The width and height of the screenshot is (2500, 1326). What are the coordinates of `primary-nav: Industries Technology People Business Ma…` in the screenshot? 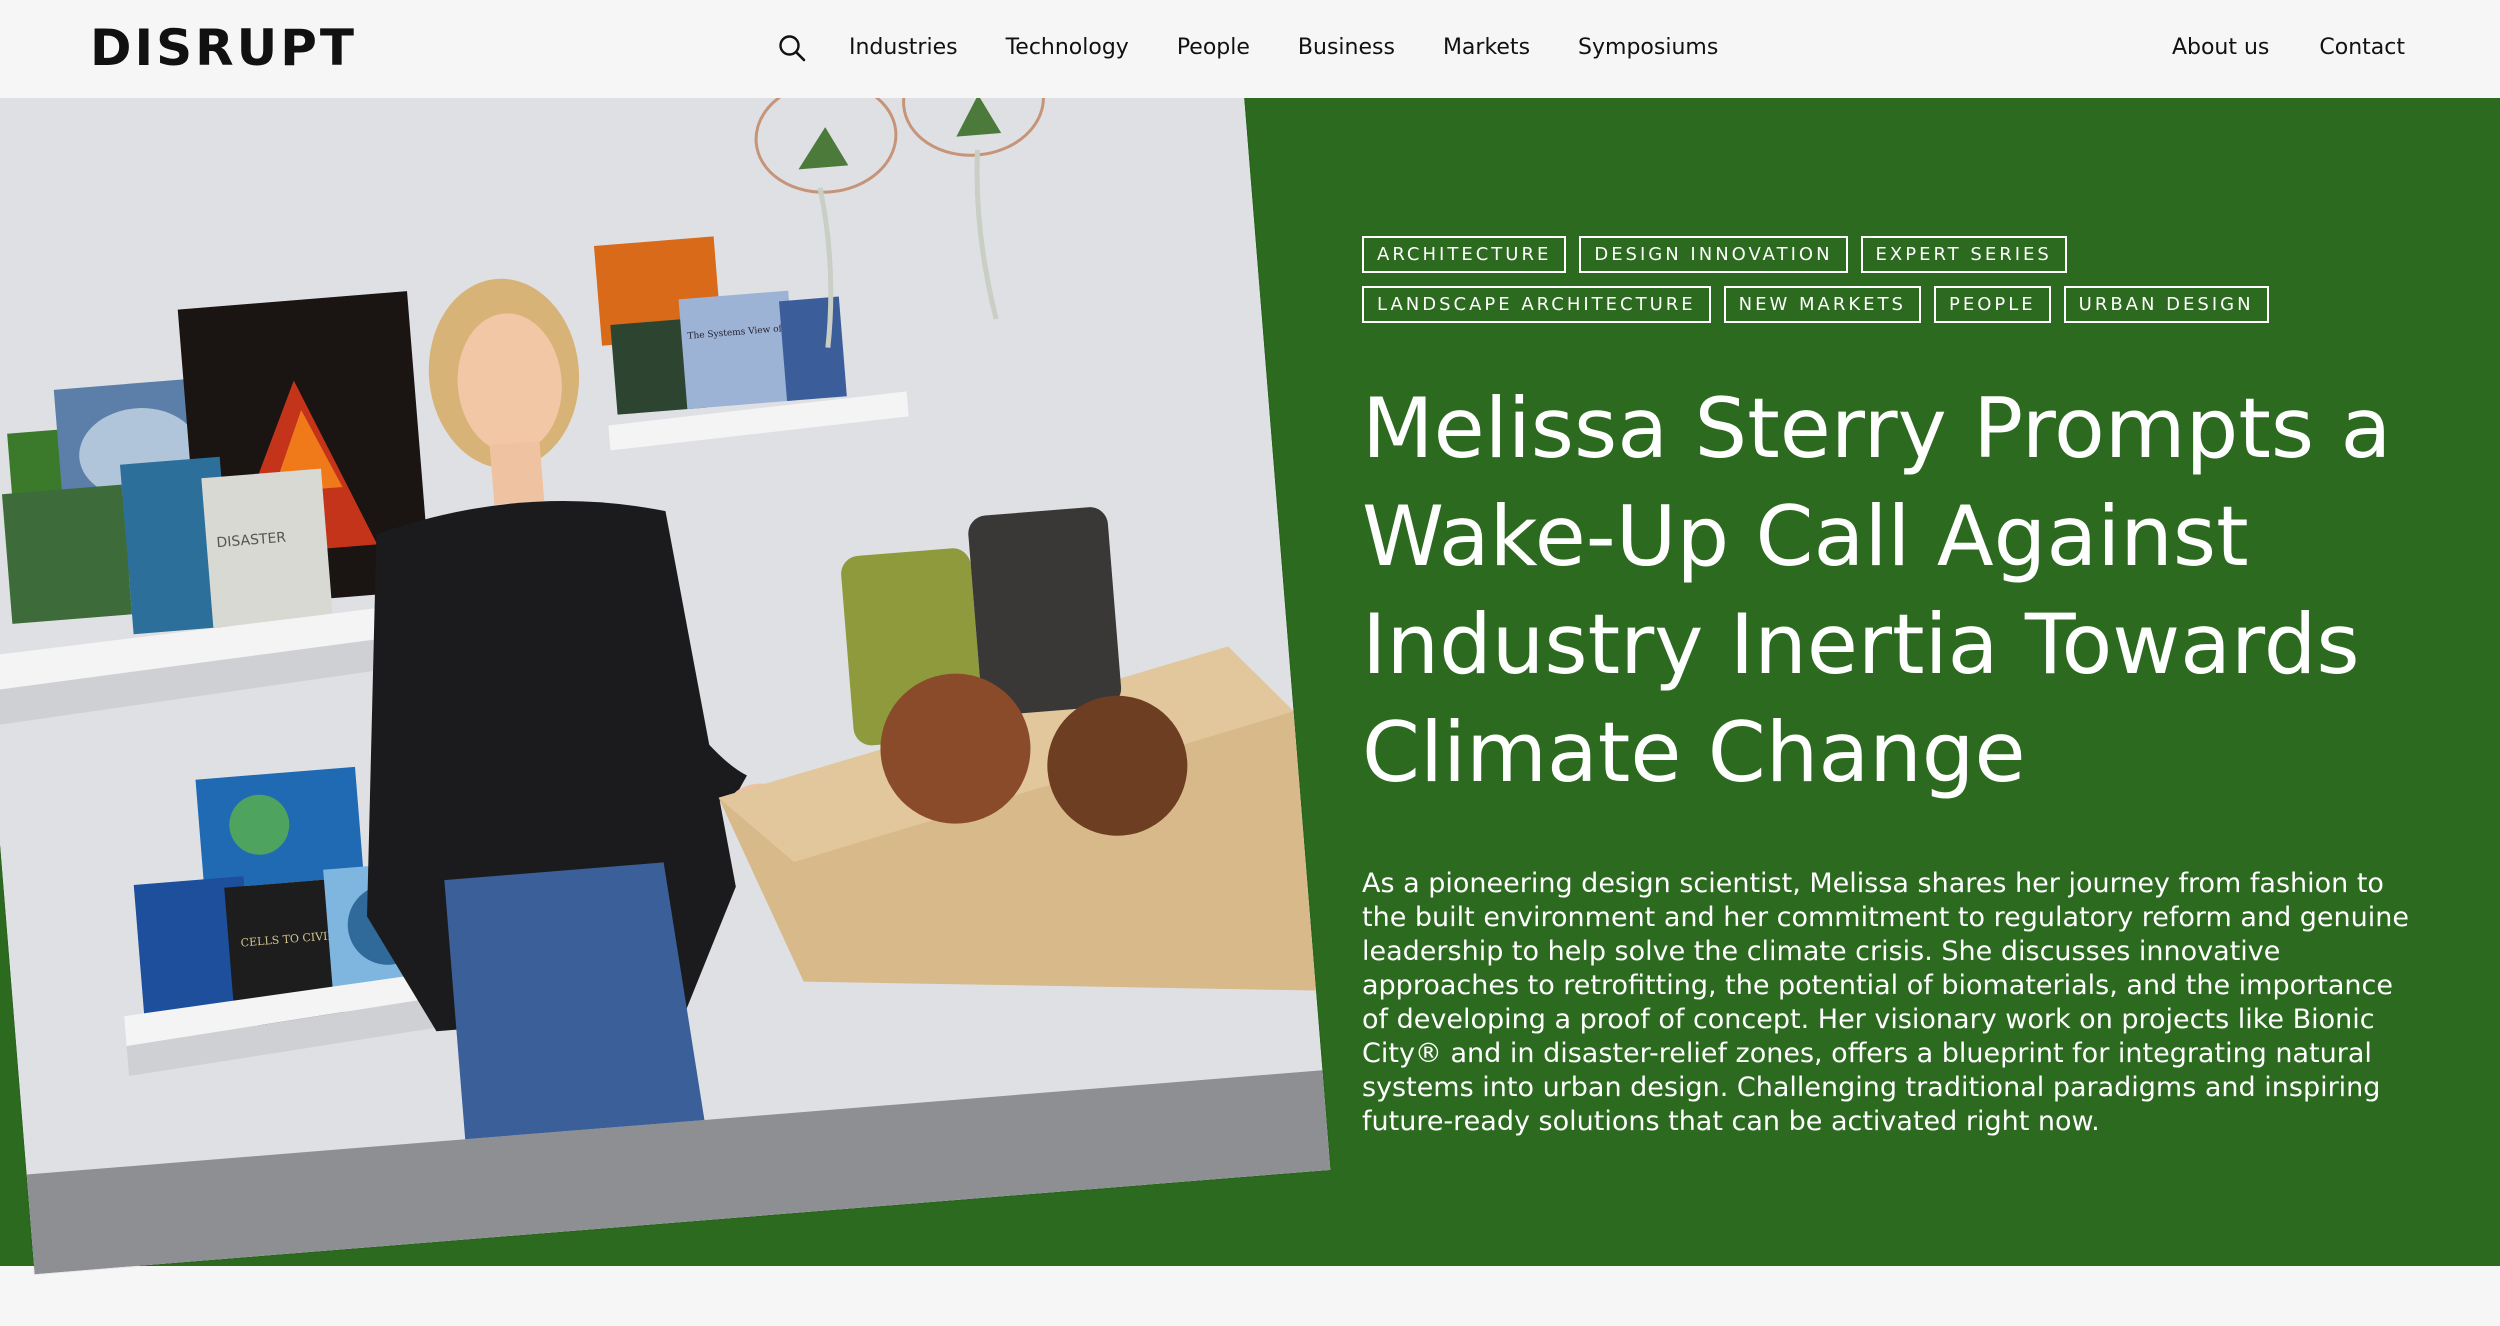 It's located at (1270, 48).